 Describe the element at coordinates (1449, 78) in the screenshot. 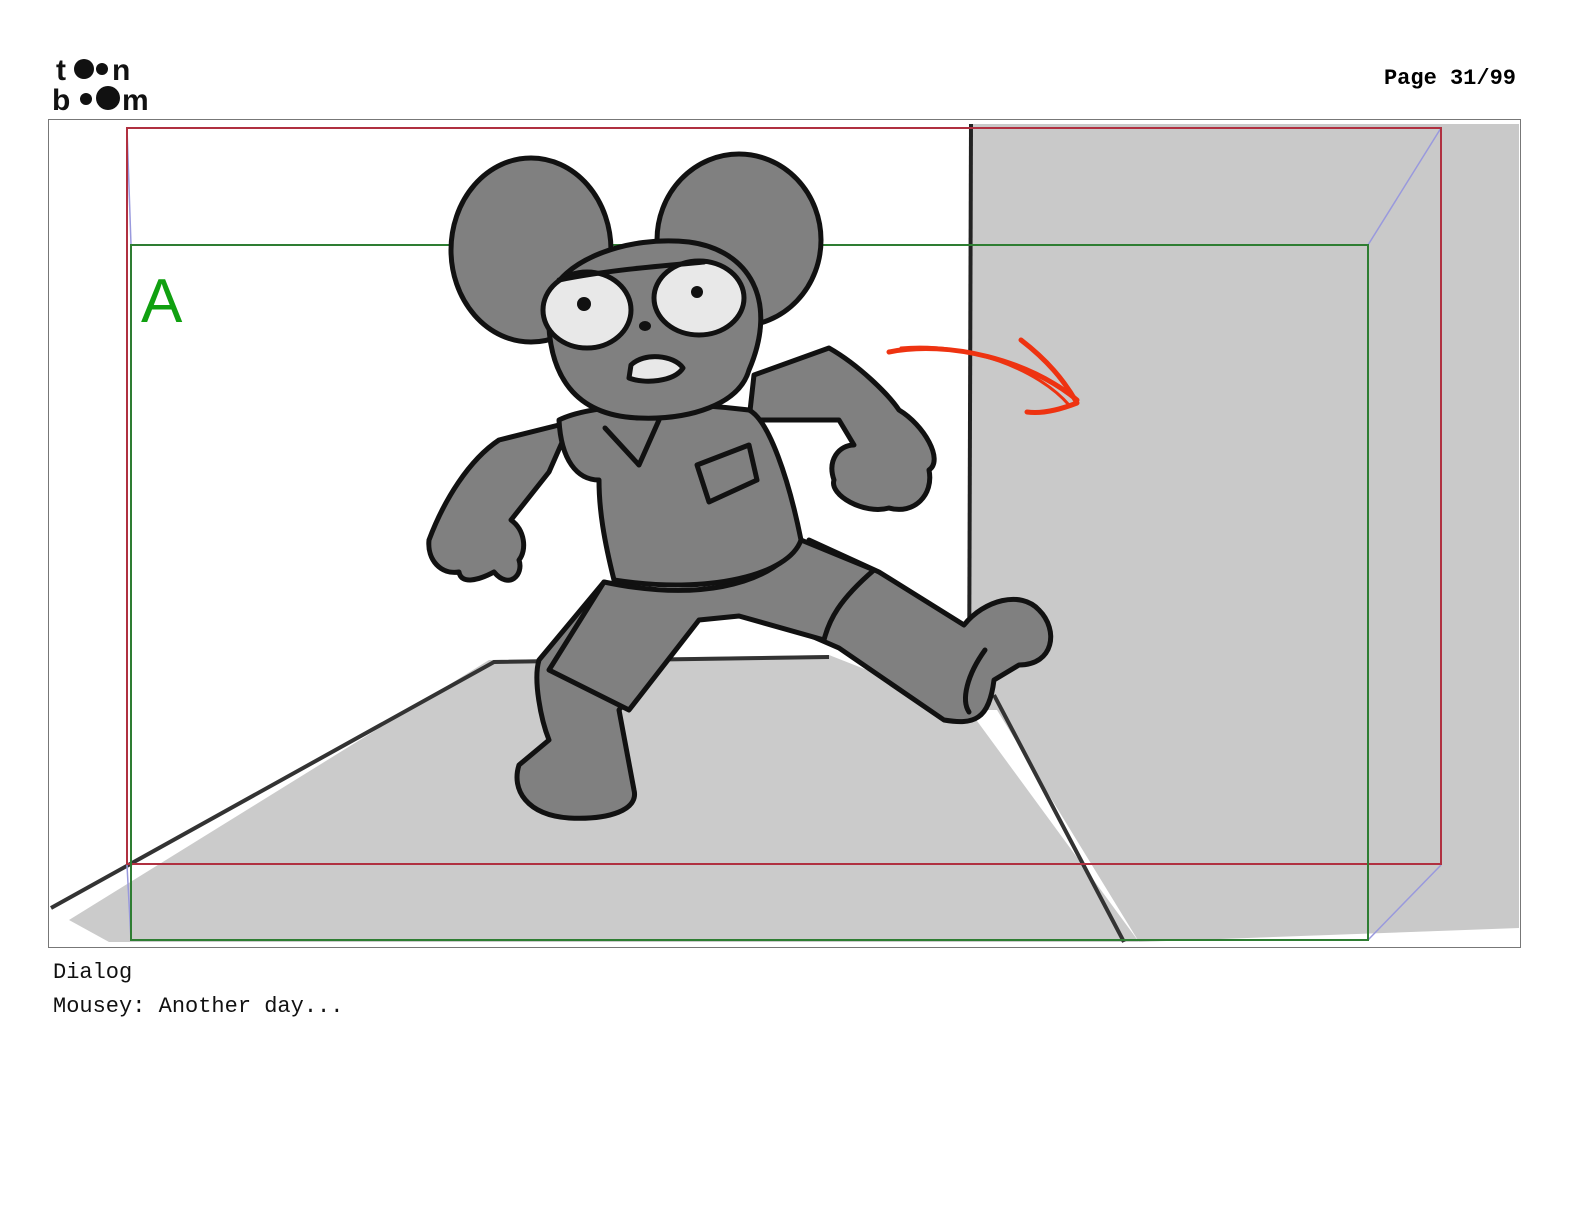

I see `page-number: Page 31/99` at that location.